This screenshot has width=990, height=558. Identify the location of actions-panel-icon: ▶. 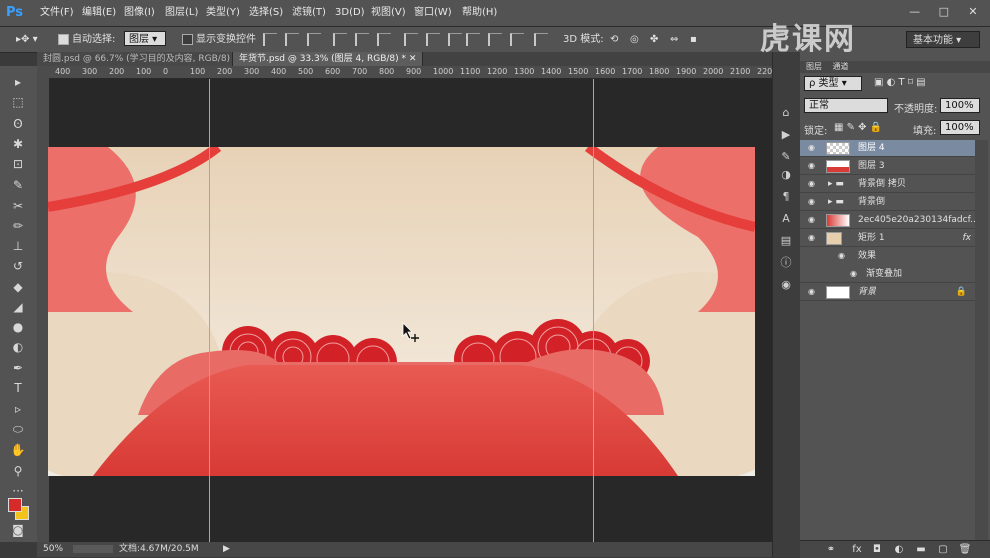
(786, 135).